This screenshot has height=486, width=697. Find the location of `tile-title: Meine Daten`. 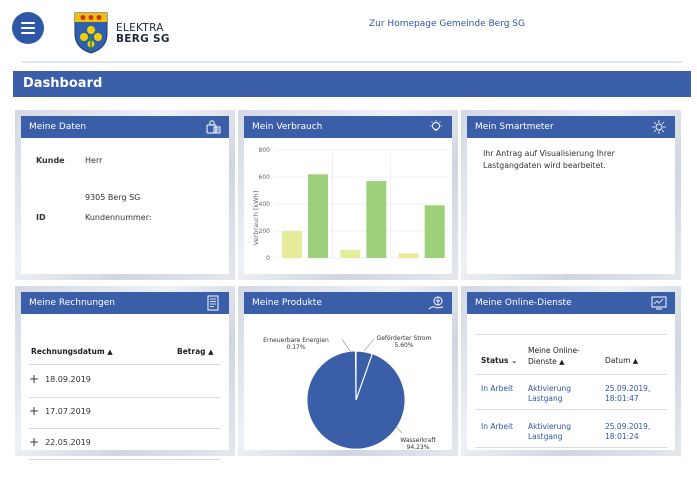

tile-title: Meine Daten is located at coordinates (58, 127).